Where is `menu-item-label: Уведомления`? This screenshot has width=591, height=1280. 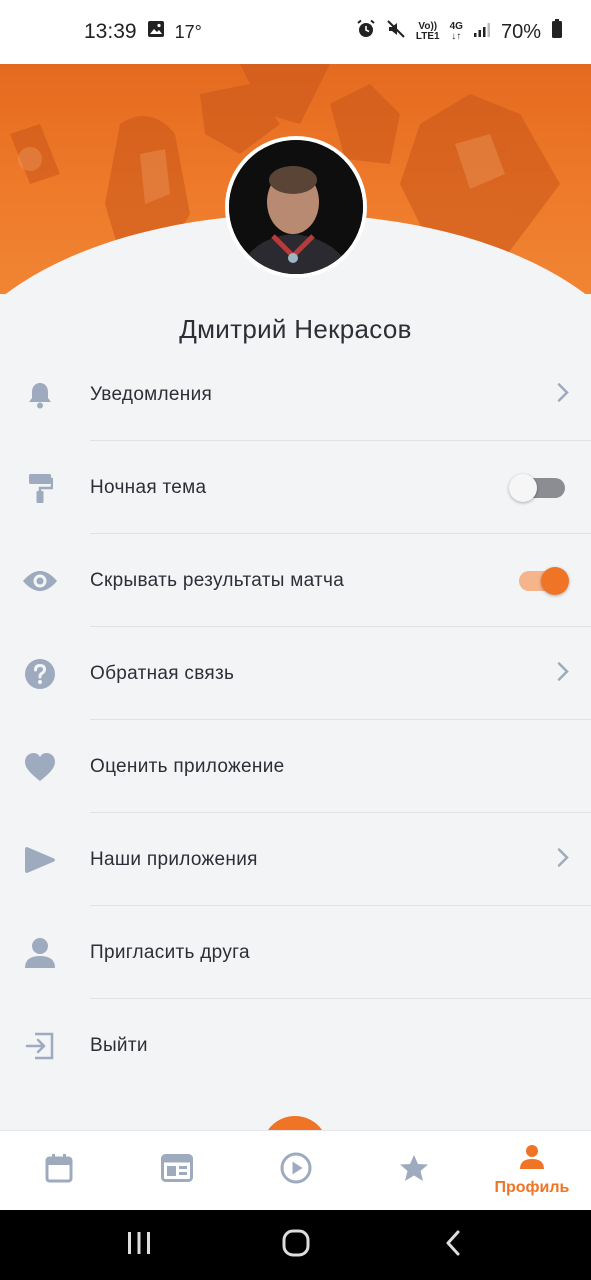 menu-item-label: Уведомления is located at coordinates (151, 394).